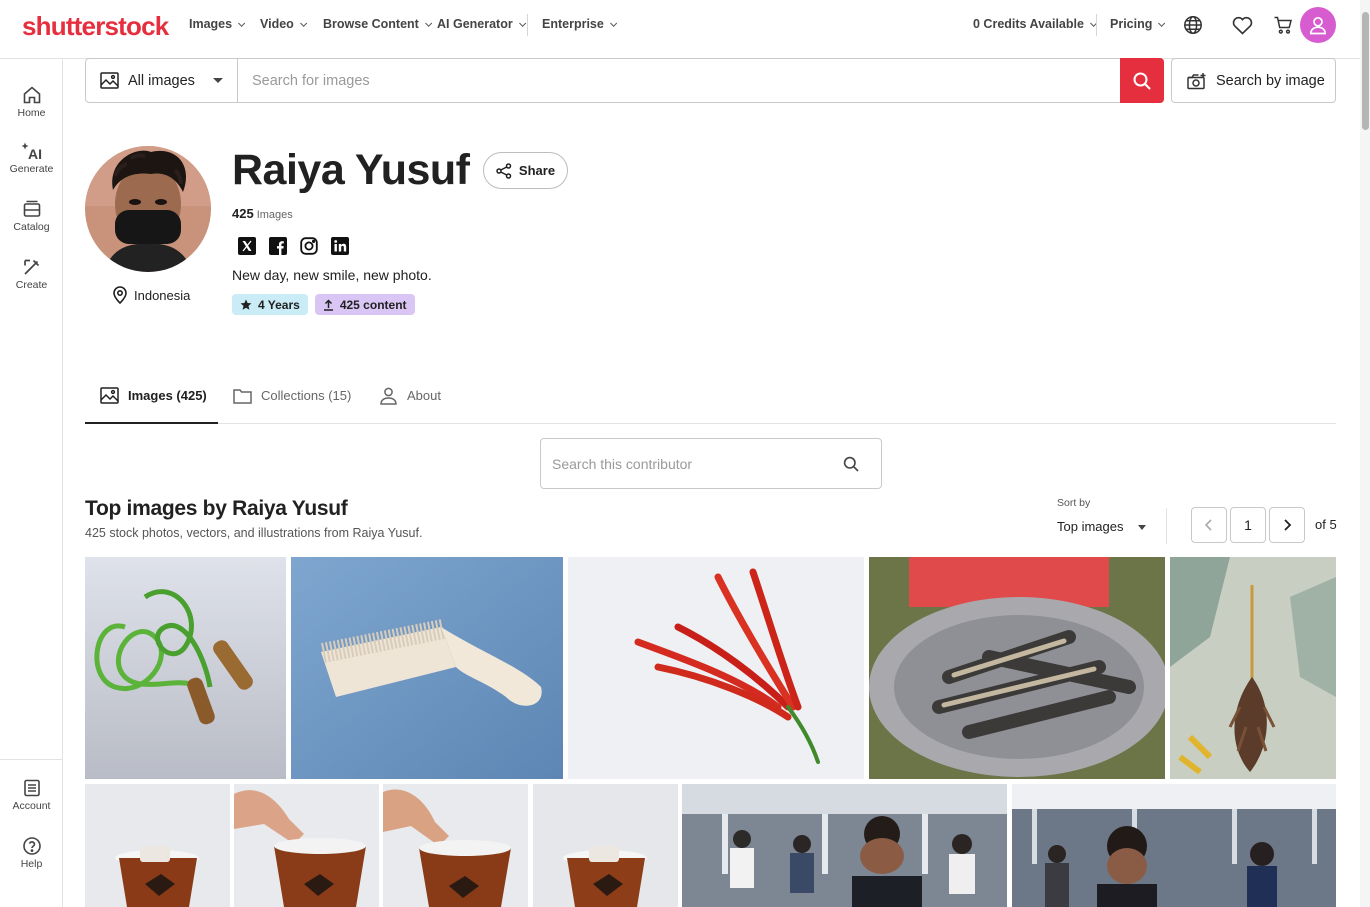 Image resolution: width=1370 pixels, height=907 pixels. I want to click on search-bar: All images, so click(624, 80).